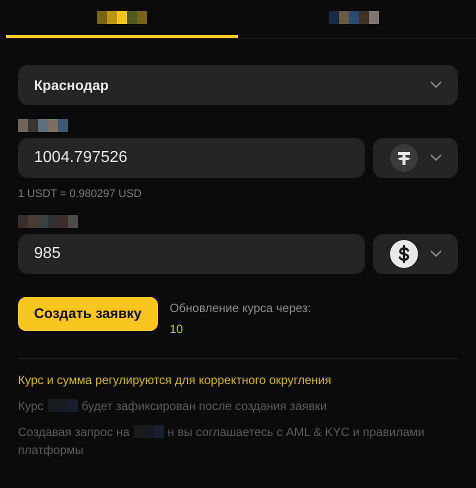 This screenshot has height=488, width=476. What do you see at coordinates (191, 158) in the screenshot?
I see `amount-field: 1004.797526` at bounding box center [191, 158].